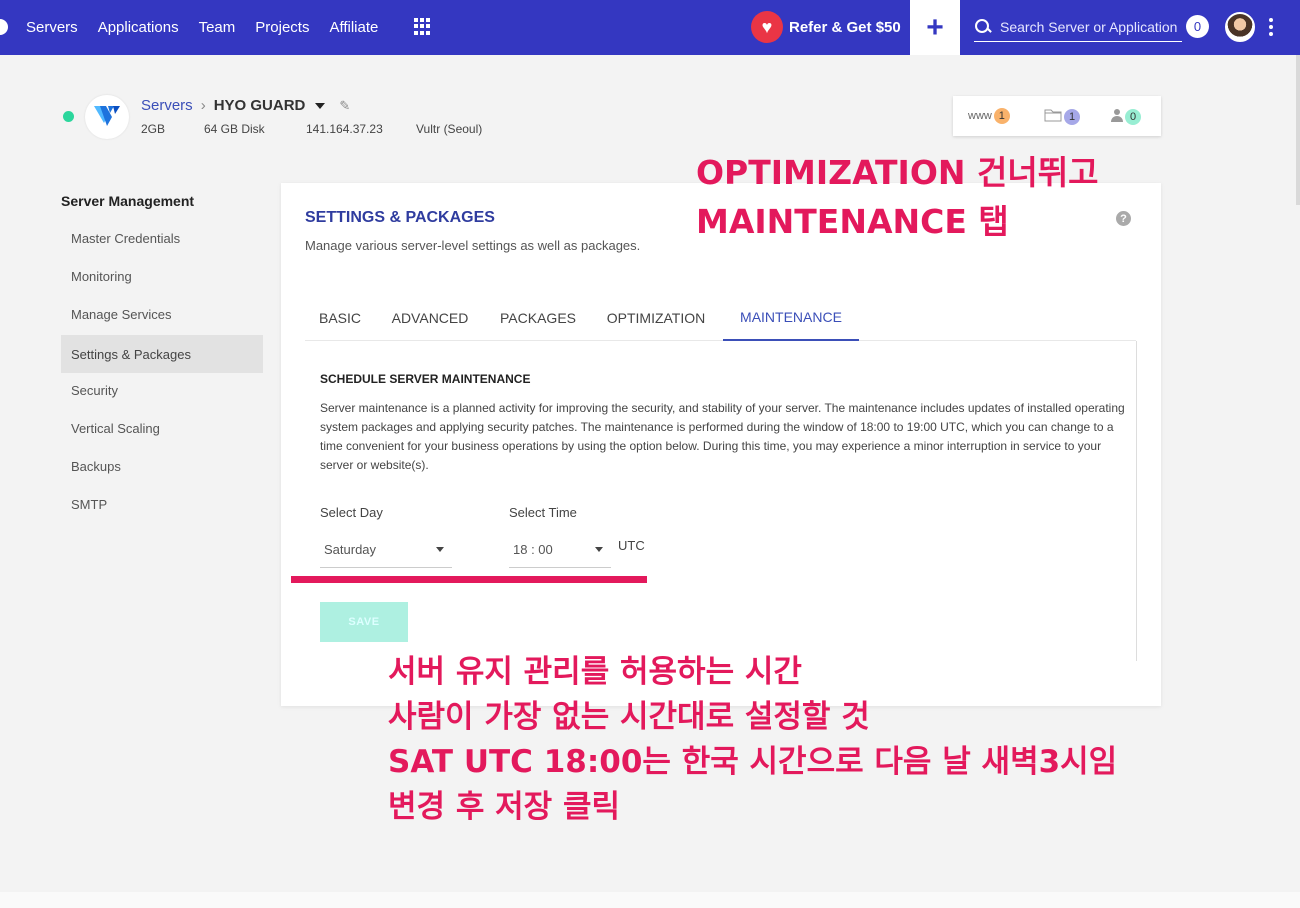 The width and height of the screenshot is (1300, 908). Describe the element at coordinates (162, 314) in the screenshot. I see `sidebar-item-manage-services: Manage Services` at that location.